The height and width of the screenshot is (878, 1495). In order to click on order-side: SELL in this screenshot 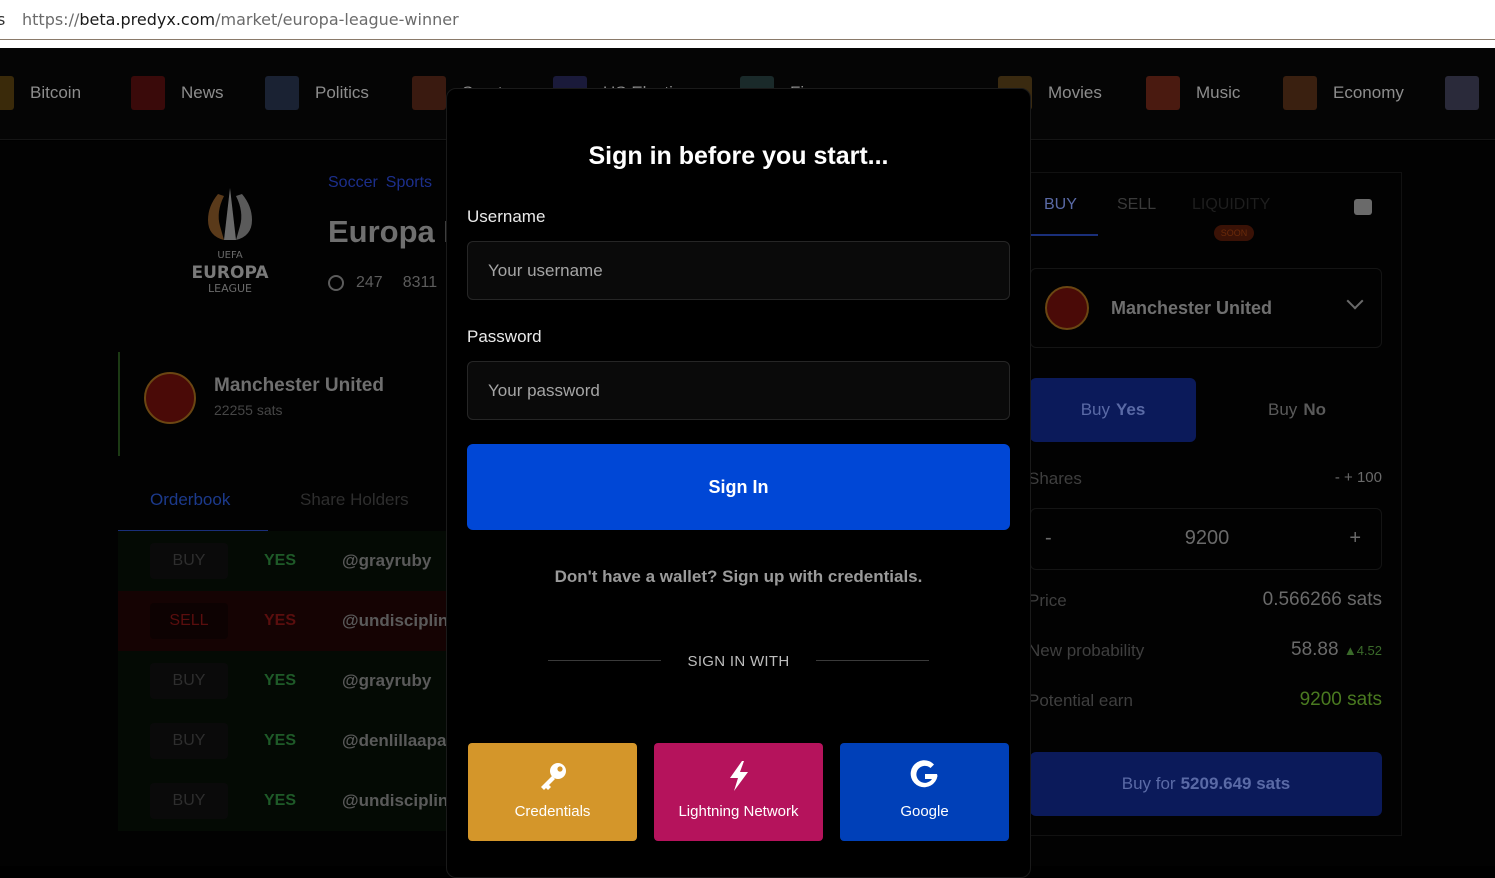, I will do `click(189, 621)`.